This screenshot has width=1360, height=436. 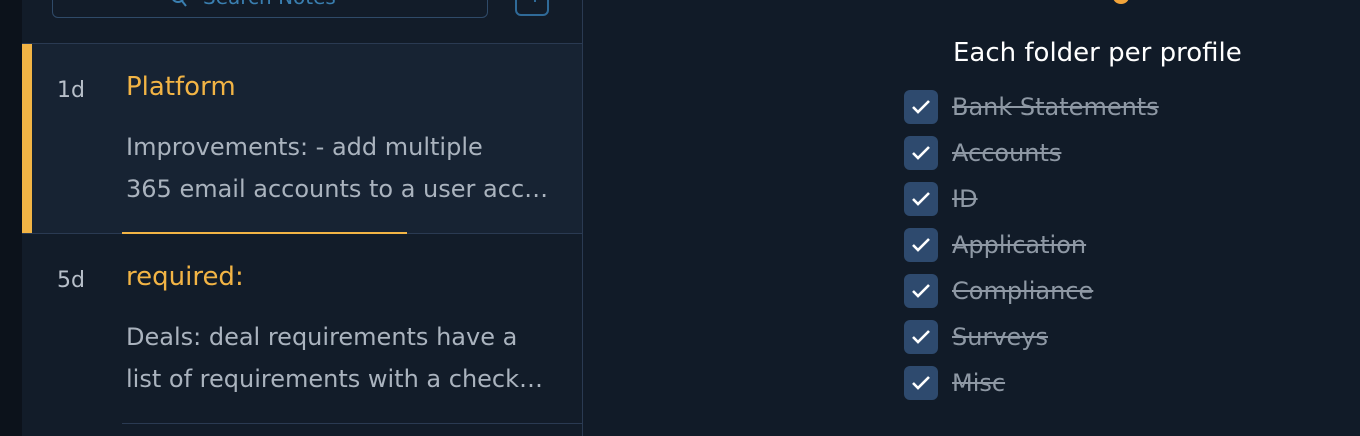 I want to click on note-preview-line: list of requirements with a checkbox, so click(x=341, y=379).